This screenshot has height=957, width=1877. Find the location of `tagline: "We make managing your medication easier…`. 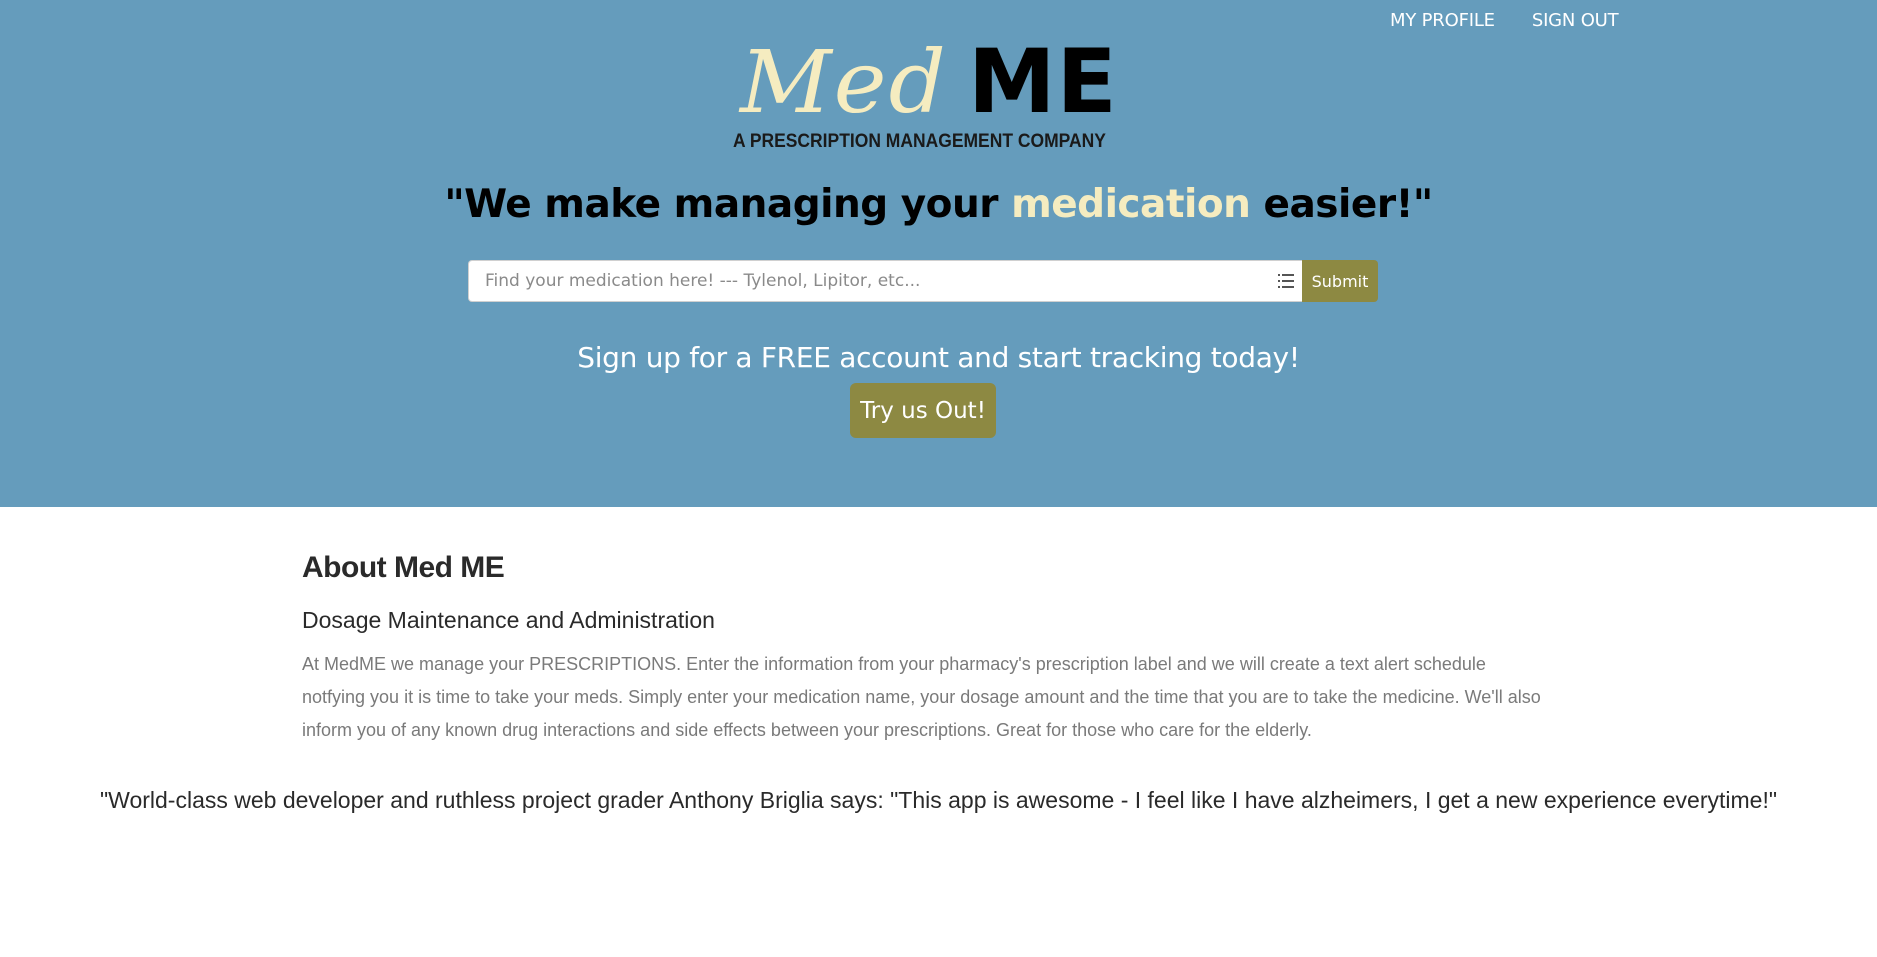

tagline: "We make managing your medication easier… is located at coordinates (938, 204).